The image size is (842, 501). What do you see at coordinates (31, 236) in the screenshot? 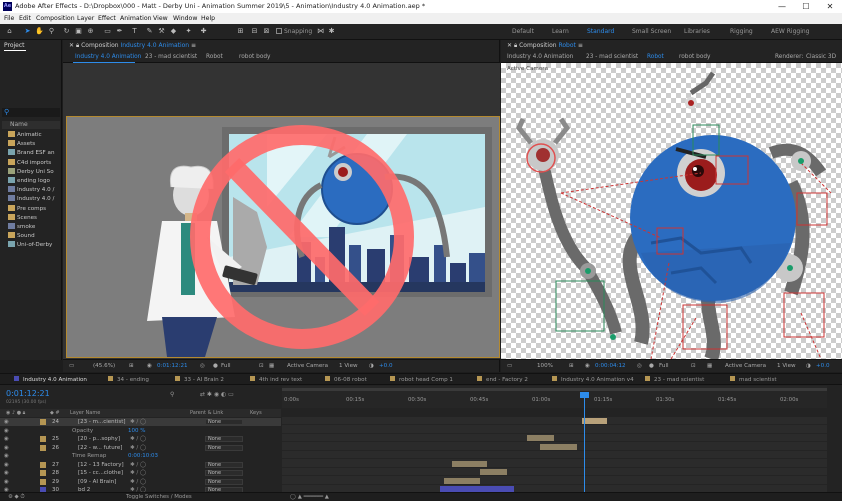
I see `project-item: Sound` at bounding box center [31, 236].